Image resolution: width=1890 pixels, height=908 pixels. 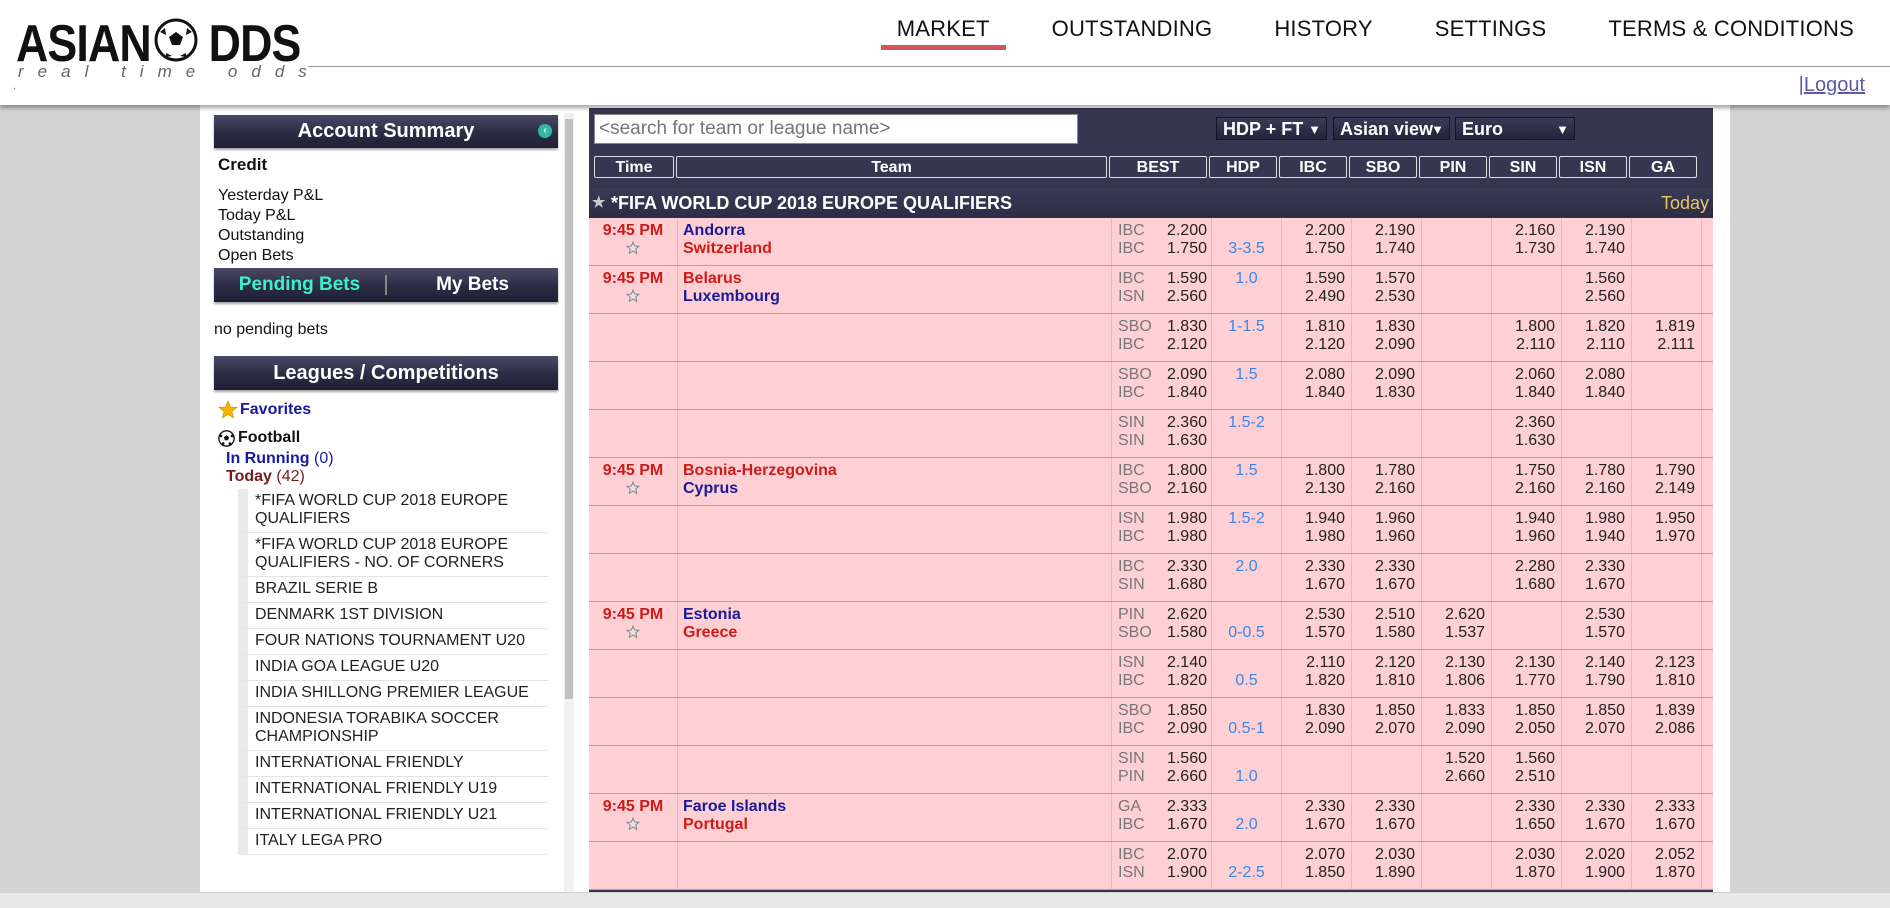 I want to click on league-list-item: INDONESIA TORABIKA SOCCER CHAMPIONSHIP, so click(x=393, y=729).